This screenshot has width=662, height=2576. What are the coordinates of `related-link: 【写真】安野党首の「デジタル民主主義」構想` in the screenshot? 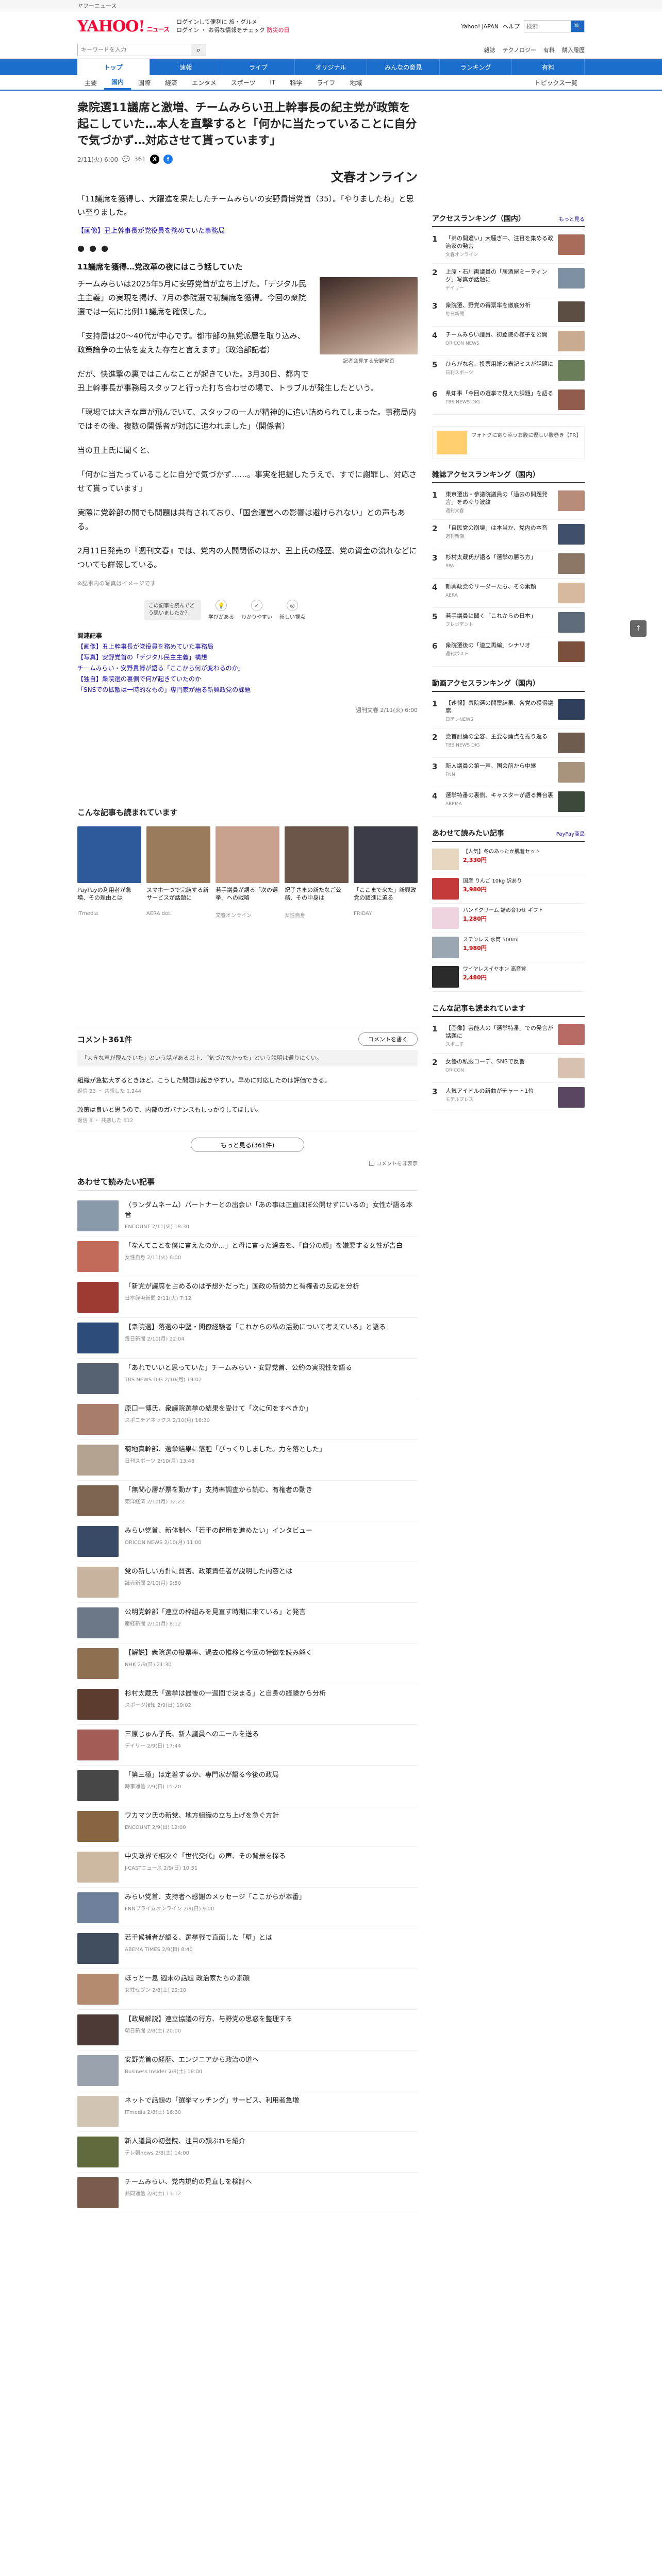 It's located at (248, 657).